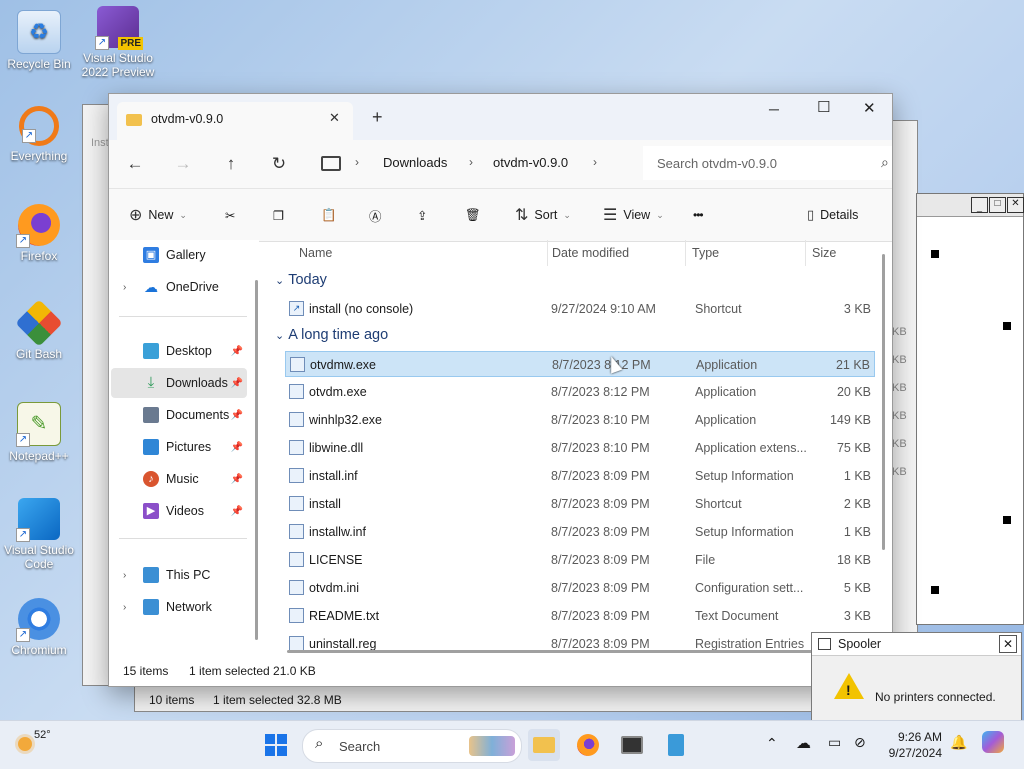 This screenshot has width=1024, height=769. I want to click on desktop-icon-recycle-bin: ♻ Recycle Bin, so click(39, 40).